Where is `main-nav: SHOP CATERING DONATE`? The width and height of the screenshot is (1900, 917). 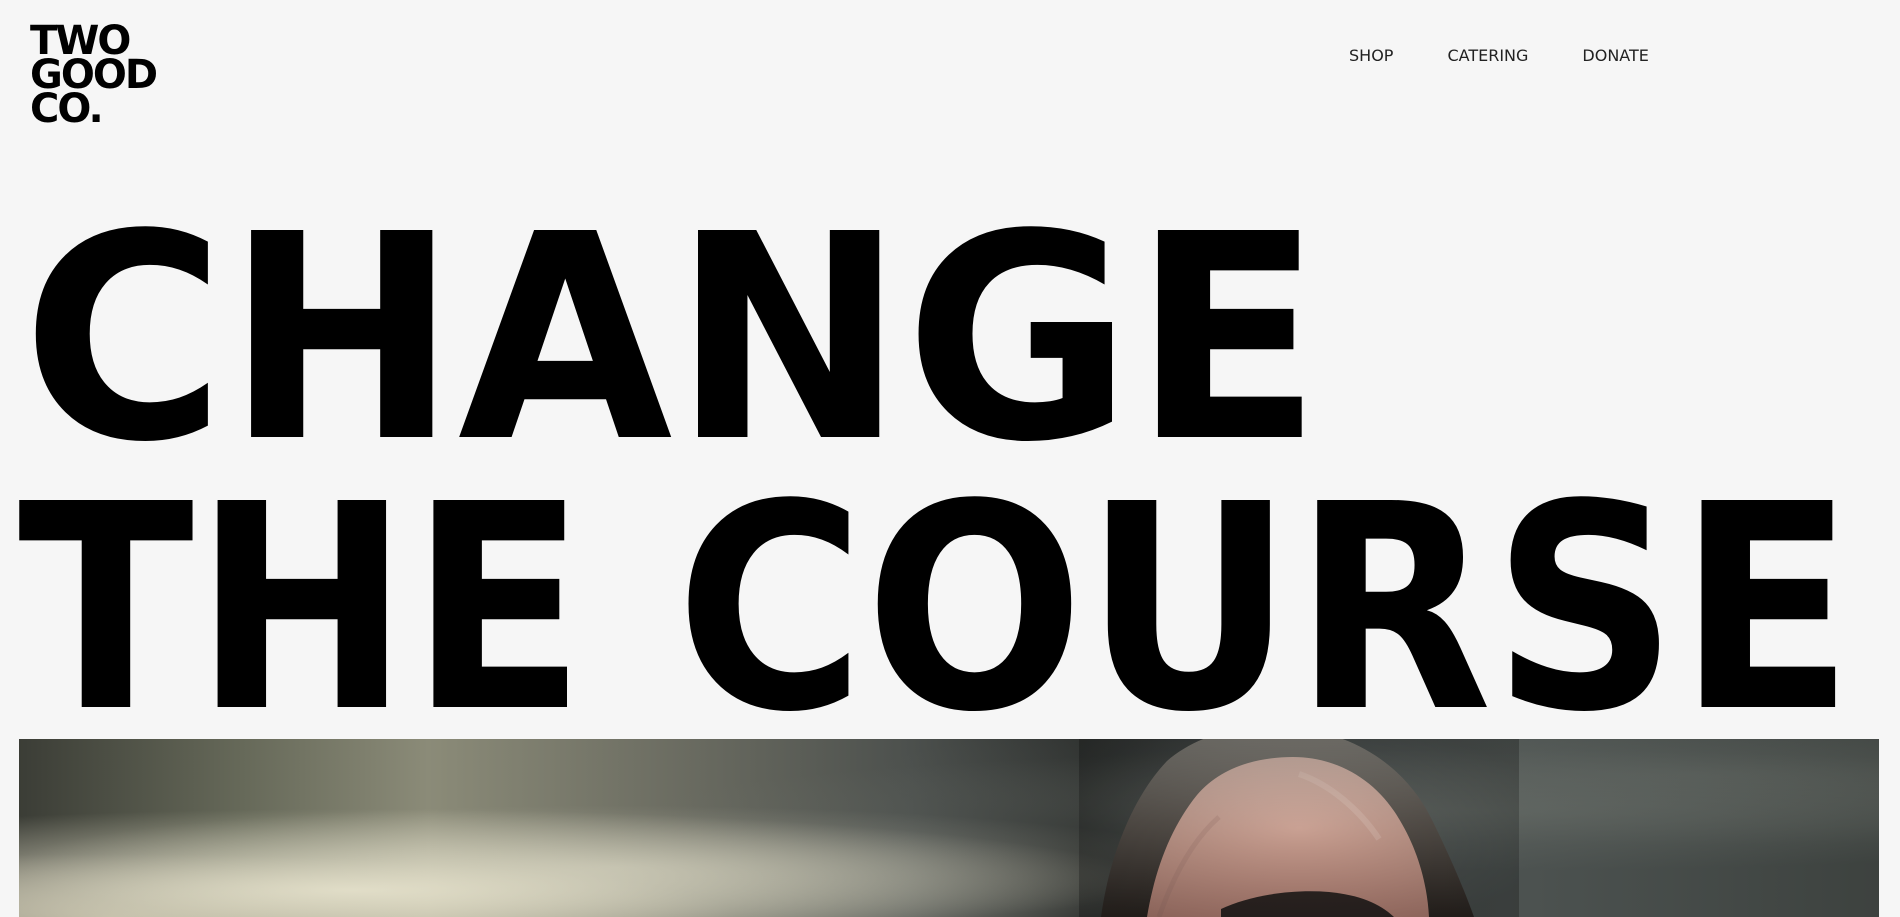
main-nav: SHOP CATERING DONATE is located at coordinates (1499, 56).